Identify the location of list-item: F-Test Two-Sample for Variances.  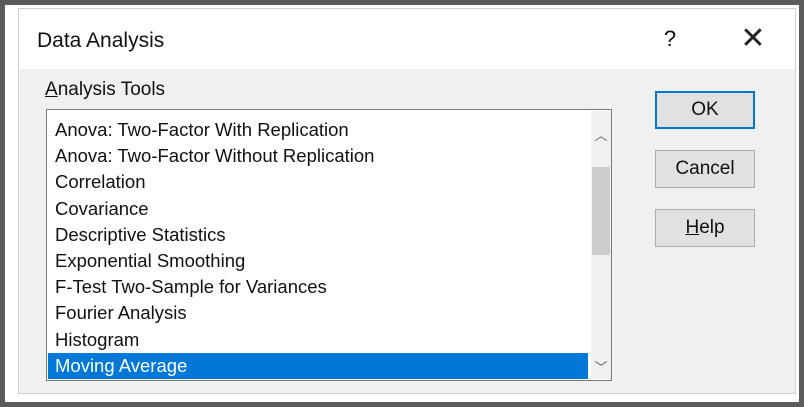
(318, 287).